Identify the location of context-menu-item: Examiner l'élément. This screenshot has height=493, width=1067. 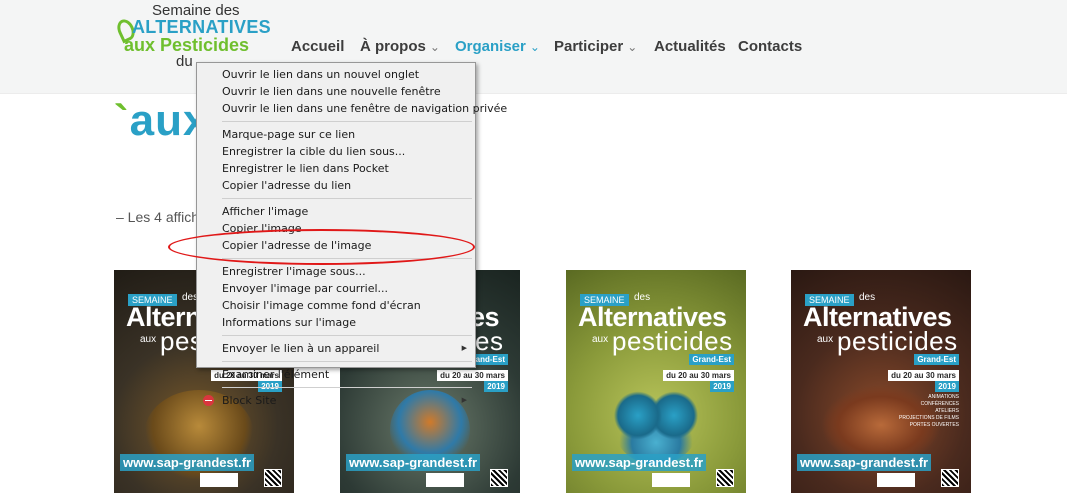
(336, 374).